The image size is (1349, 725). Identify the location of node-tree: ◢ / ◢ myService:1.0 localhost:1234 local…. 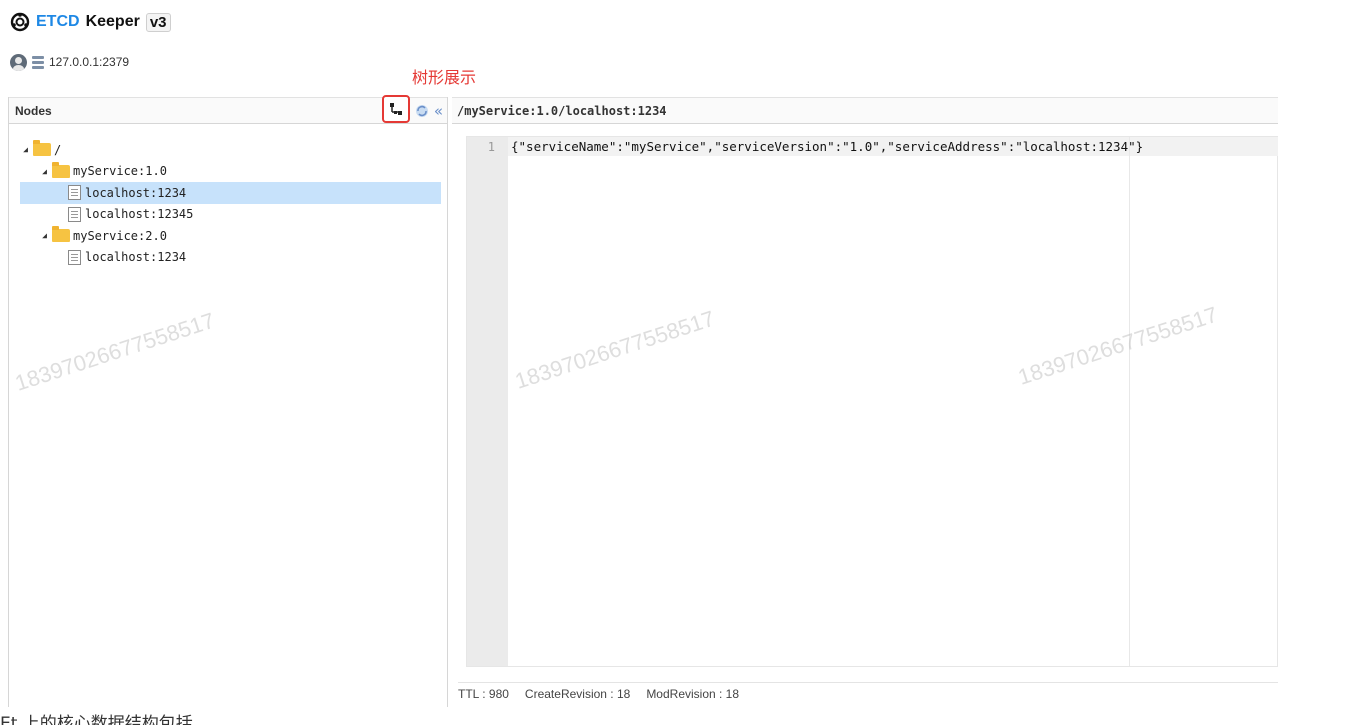
(228, 196).